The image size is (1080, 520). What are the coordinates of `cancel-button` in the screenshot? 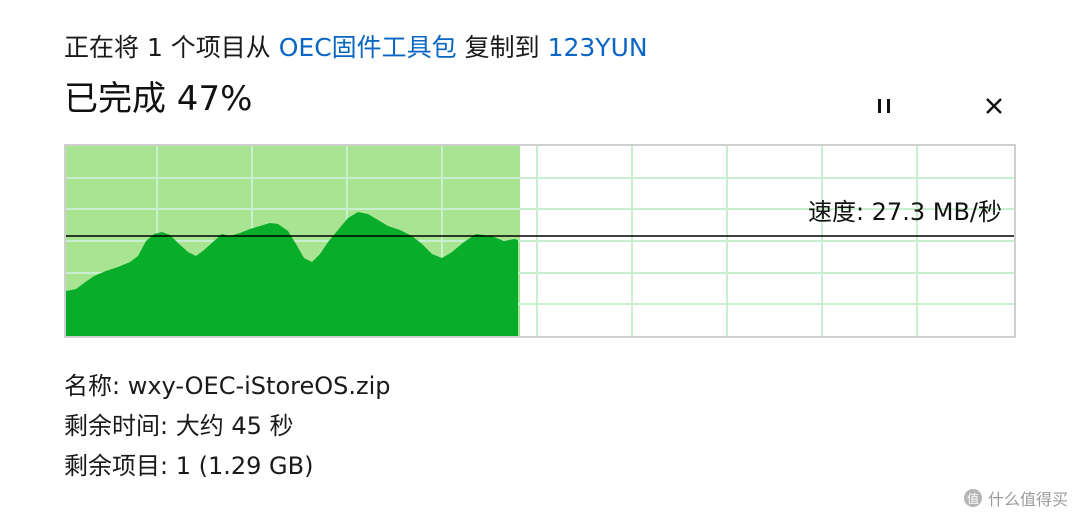 It's located at (994, 106).